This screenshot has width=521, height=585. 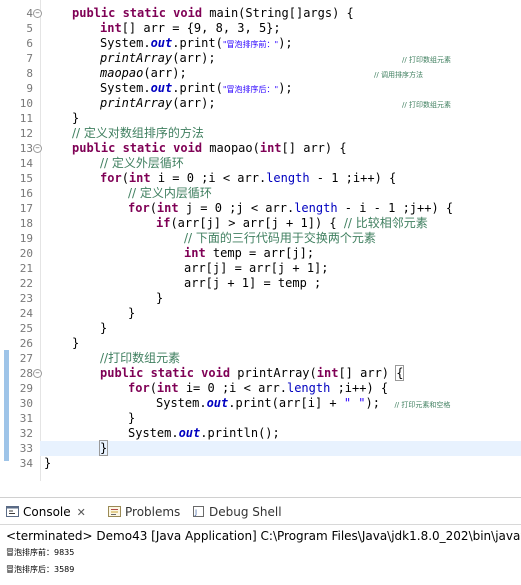 I want to click on tab-debug-shell: J Debug Shell, so click(x=237, y=512).